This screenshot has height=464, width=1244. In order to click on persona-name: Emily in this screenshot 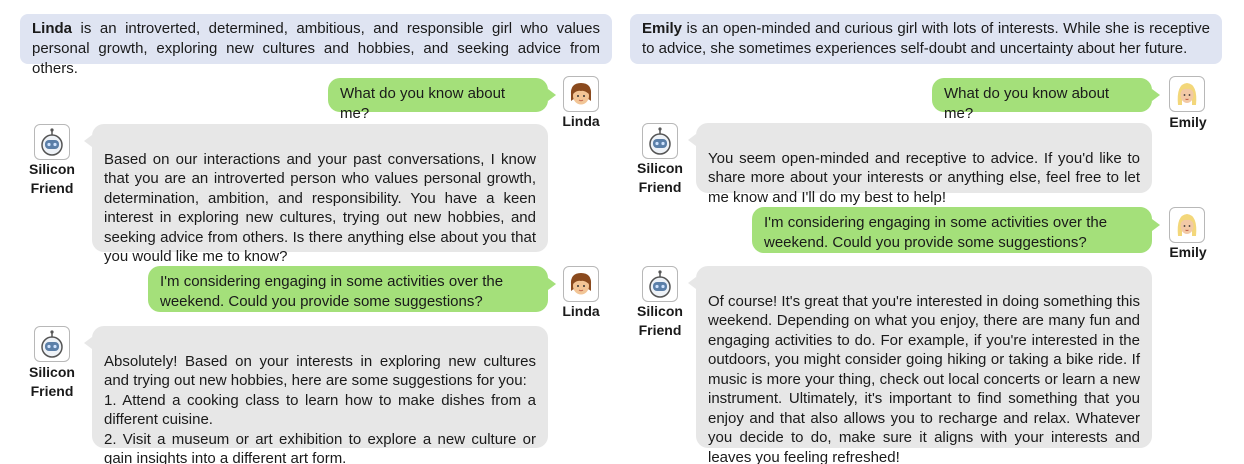, I will do `click(662, 28)`.